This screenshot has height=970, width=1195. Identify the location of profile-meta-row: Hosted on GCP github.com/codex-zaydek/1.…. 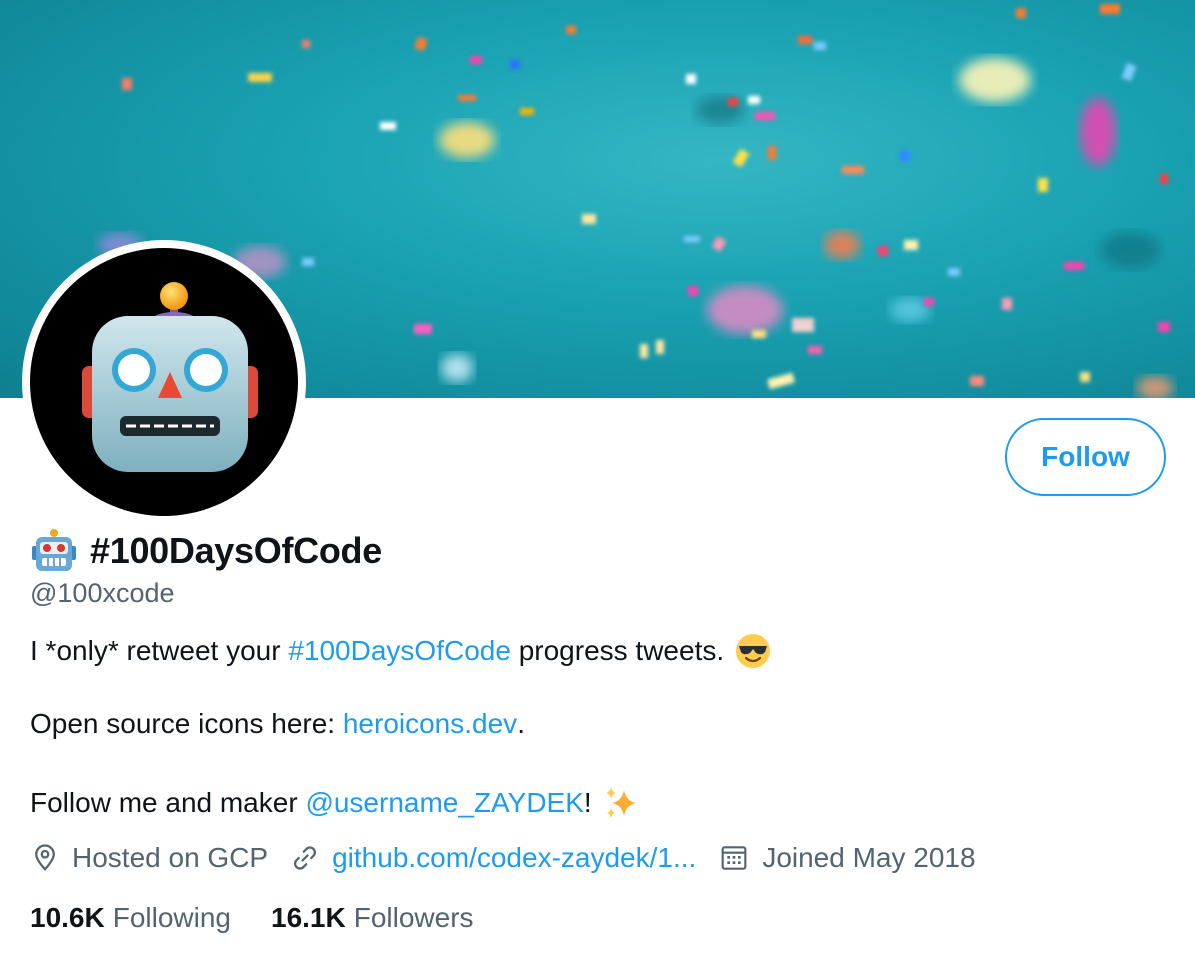
(514, 858).